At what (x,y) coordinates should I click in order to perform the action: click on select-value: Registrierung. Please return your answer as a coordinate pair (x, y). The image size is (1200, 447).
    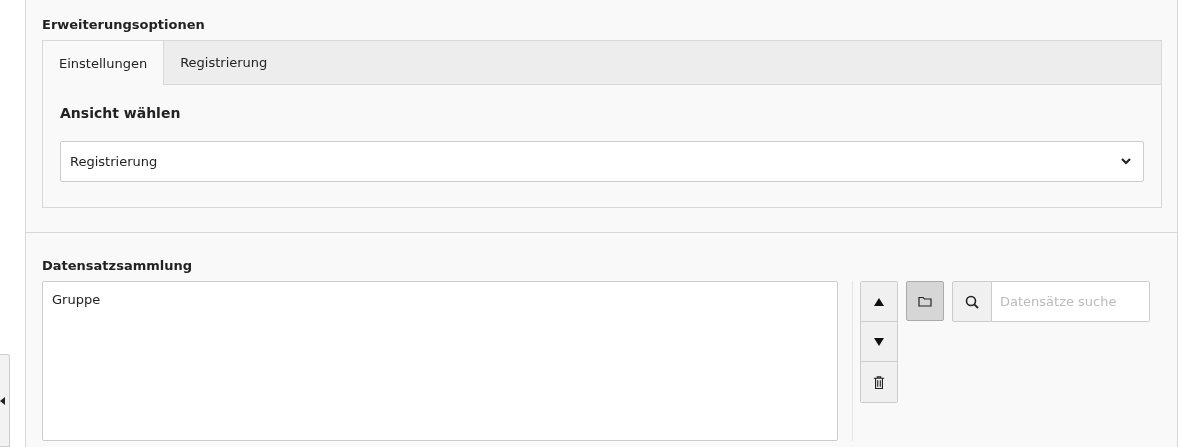
    Looking at the image, I should click on (114, 161).